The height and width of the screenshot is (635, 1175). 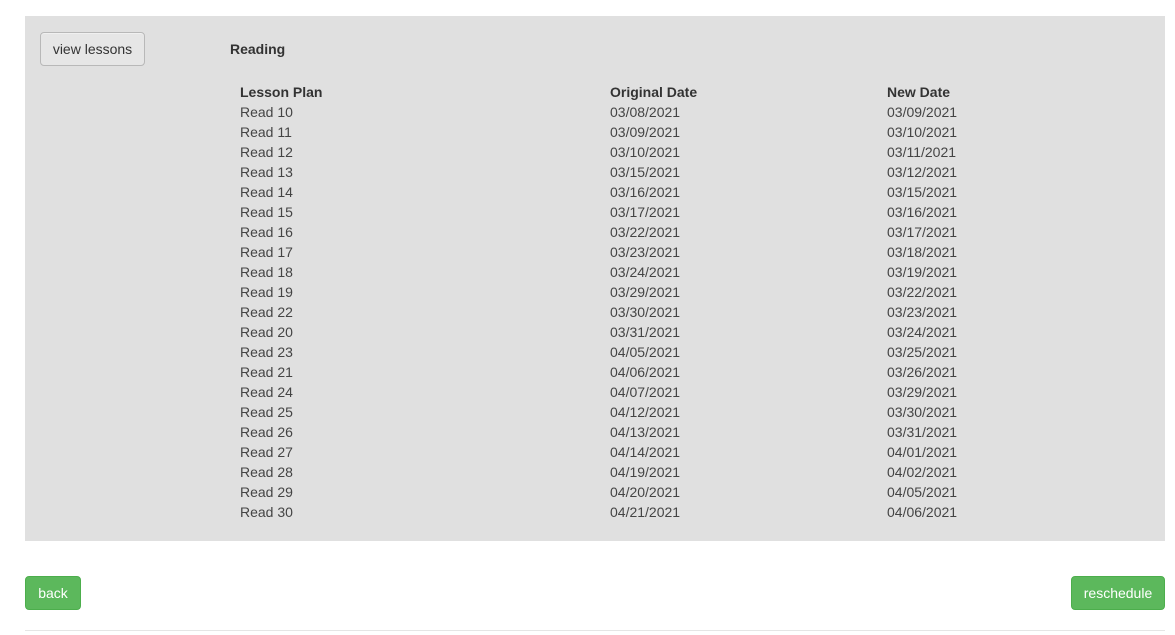 What do you see at coordinates (922, 392) in the screenshot?
I see `new-date-cell: 03/29/2021` at bounding box center [922, 392].